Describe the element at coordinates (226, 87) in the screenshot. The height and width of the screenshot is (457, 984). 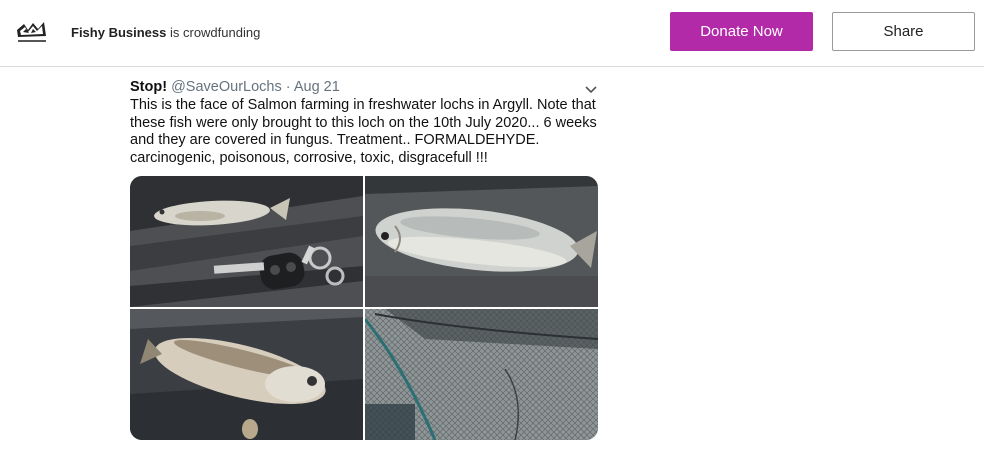
I see `tweet-handle: @SaveOurLochs` at that location.